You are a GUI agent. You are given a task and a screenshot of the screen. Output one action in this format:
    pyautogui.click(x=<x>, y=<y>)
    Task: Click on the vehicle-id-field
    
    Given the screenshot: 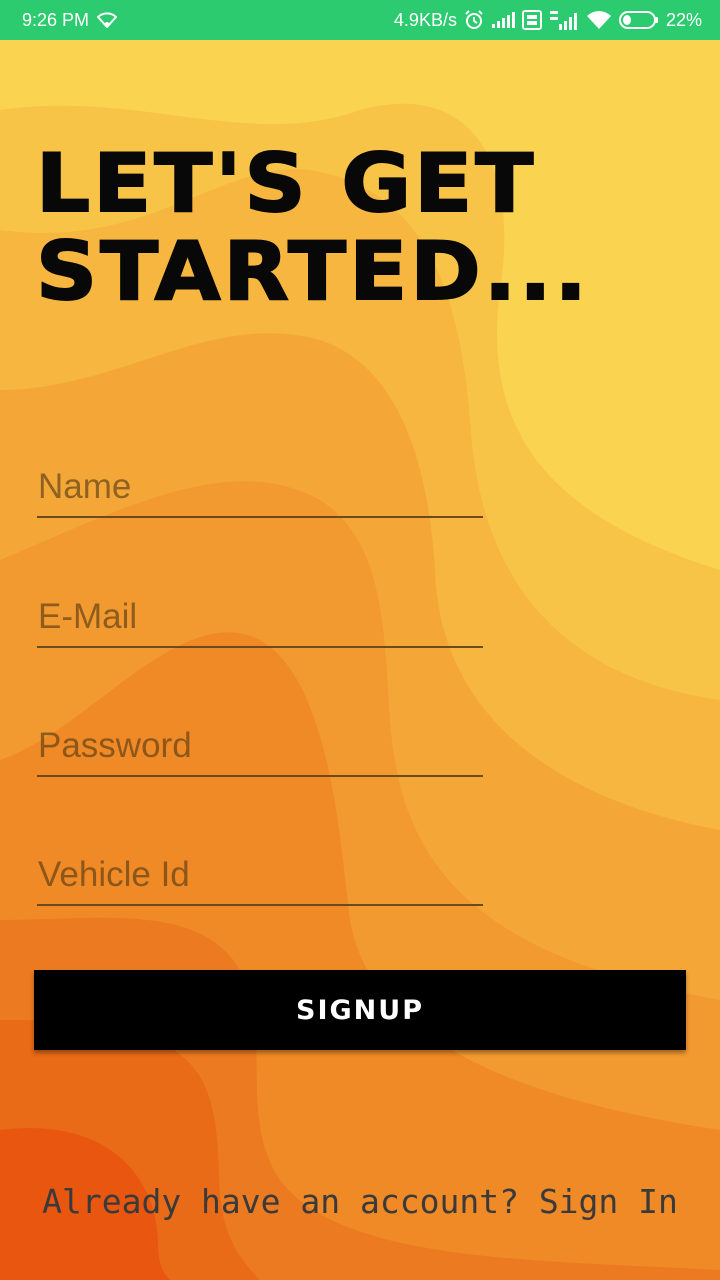 What is the action you would take?
    pyautogui.click(x=260, y=880)
    